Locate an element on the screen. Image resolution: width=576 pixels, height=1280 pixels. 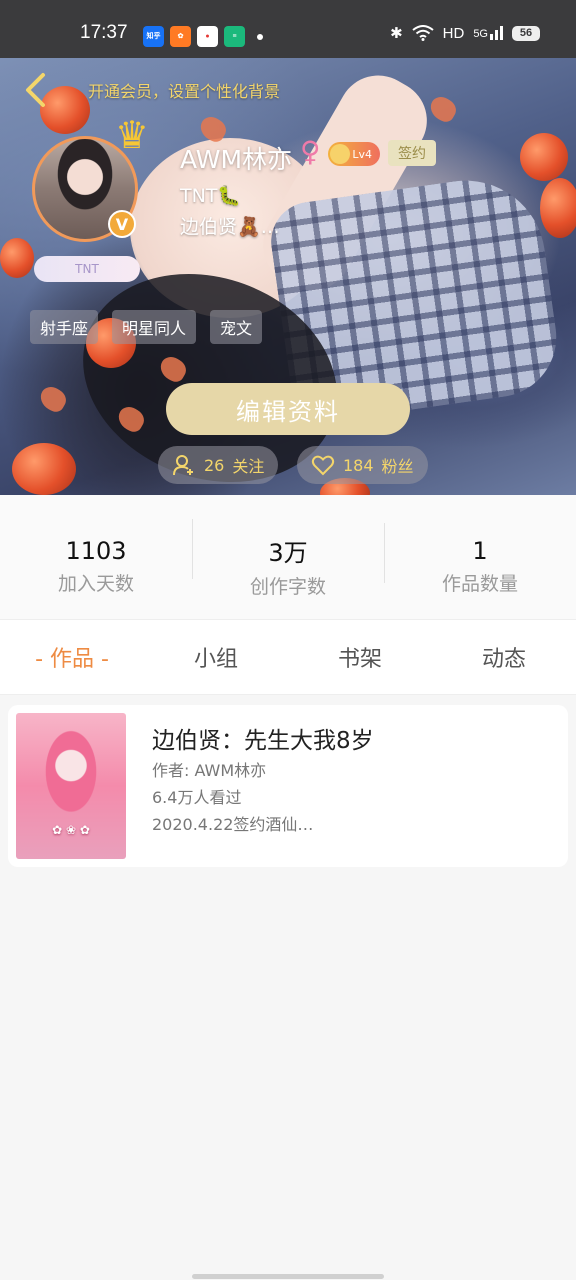
add-user-icon is located at coordinates (183, 465).